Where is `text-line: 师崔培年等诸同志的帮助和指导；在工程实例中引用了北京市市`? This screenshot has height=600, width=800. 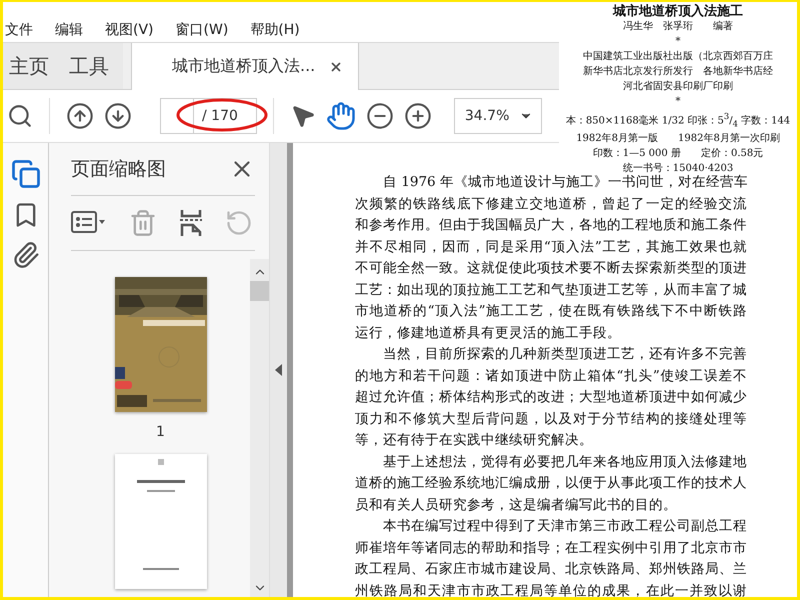 text-line: 师崔培年等诸同志的帮助和指导；在工程实例中引用了北京市市 is located at coordinates (551, 548).